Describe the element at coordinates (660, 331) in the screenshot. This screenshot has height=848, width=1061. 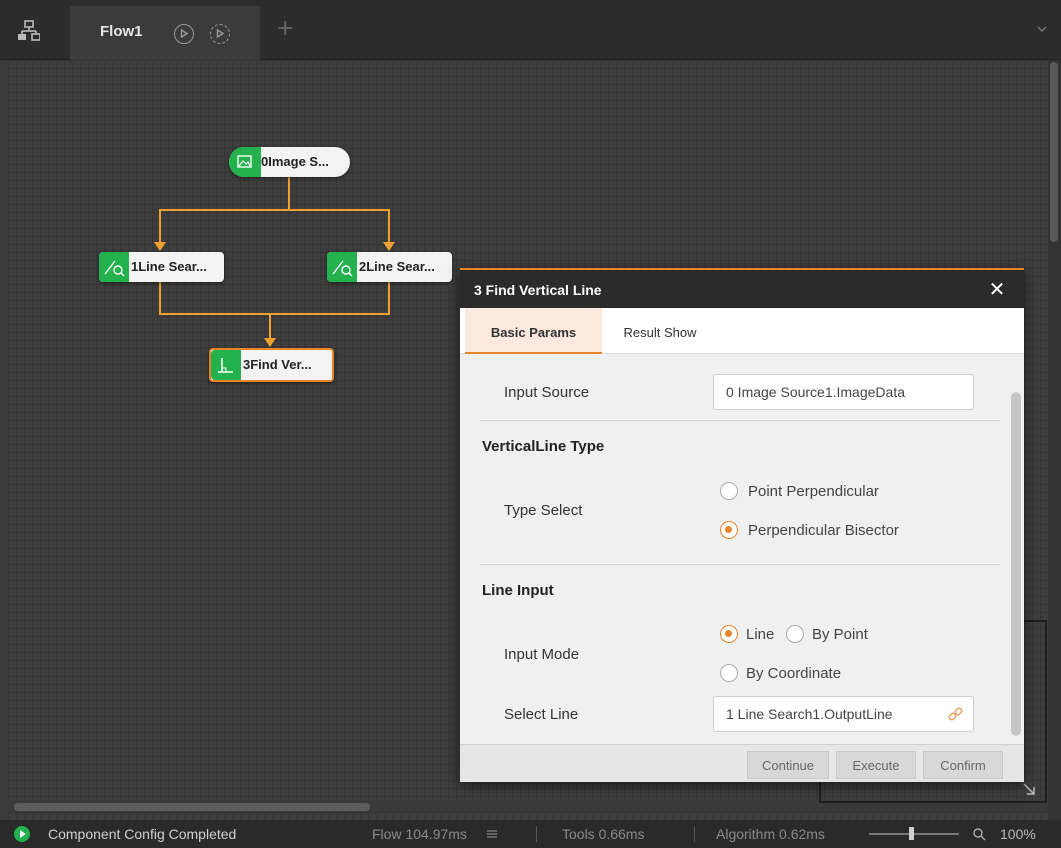
I see `tab-result-show: Result Show` at that location.